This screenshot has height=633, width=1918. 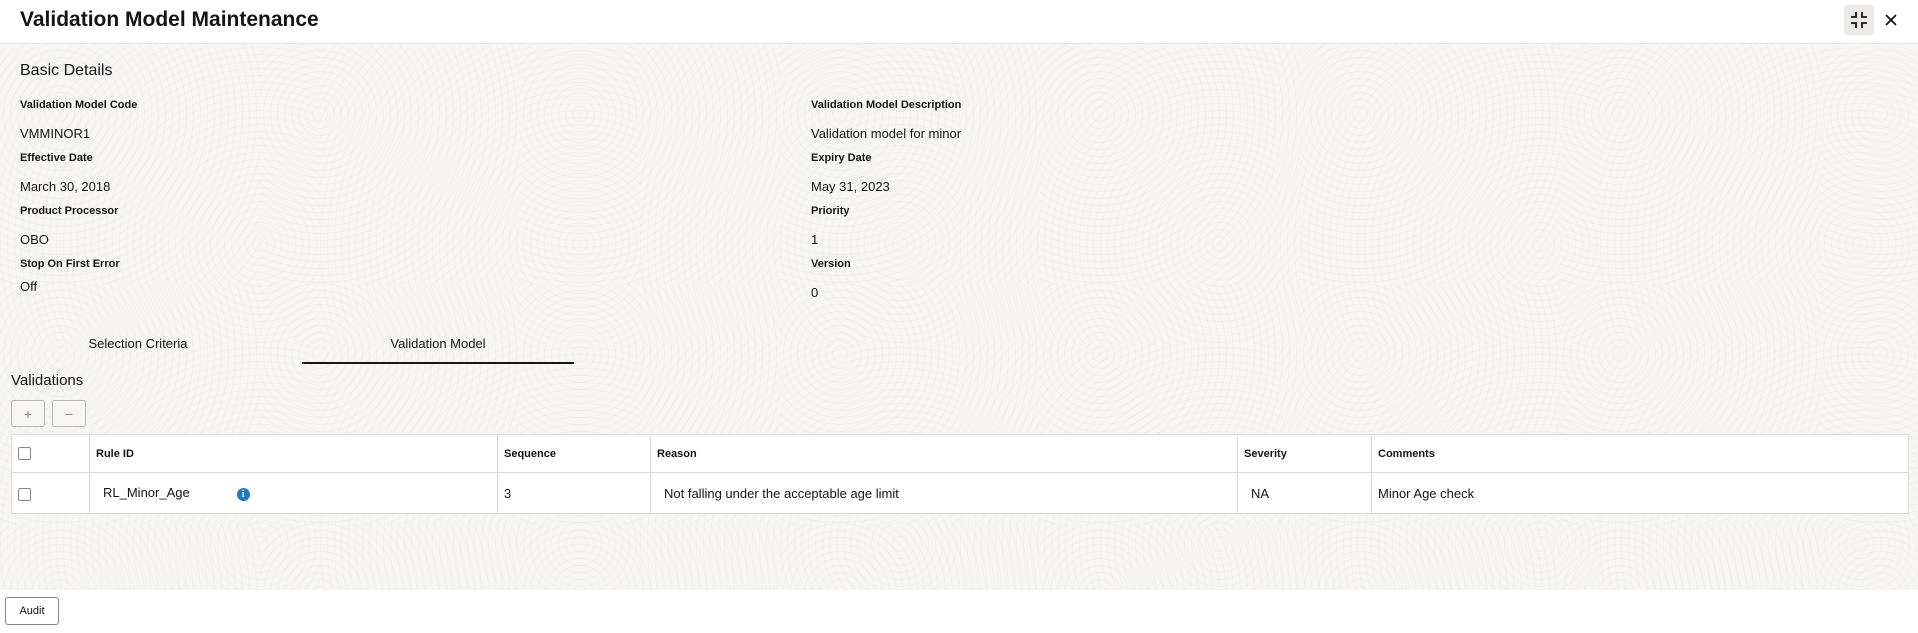 I want to click on validations-title: Validations, so click(x=47, y=380).